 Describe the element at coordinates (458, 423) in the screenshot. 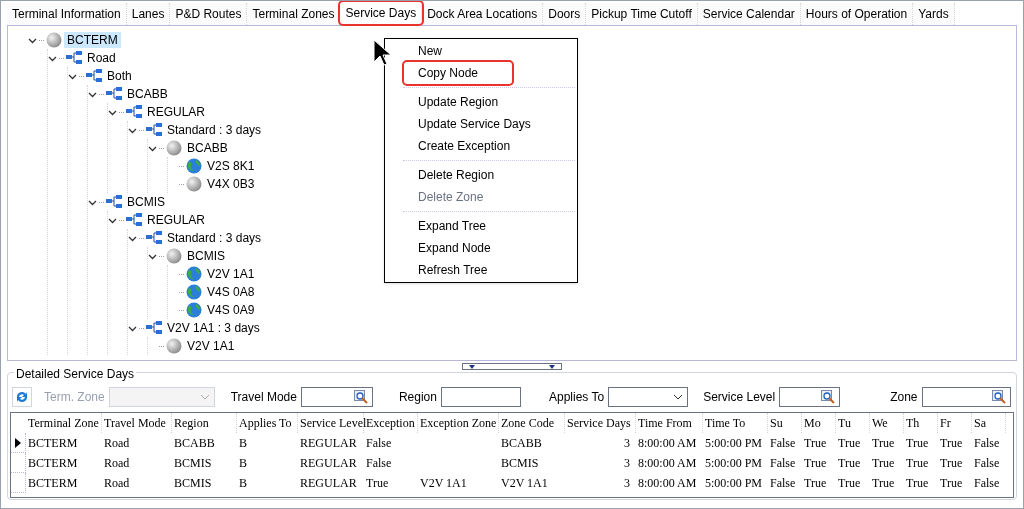

I see `column-header: Exception Zone` at that location.